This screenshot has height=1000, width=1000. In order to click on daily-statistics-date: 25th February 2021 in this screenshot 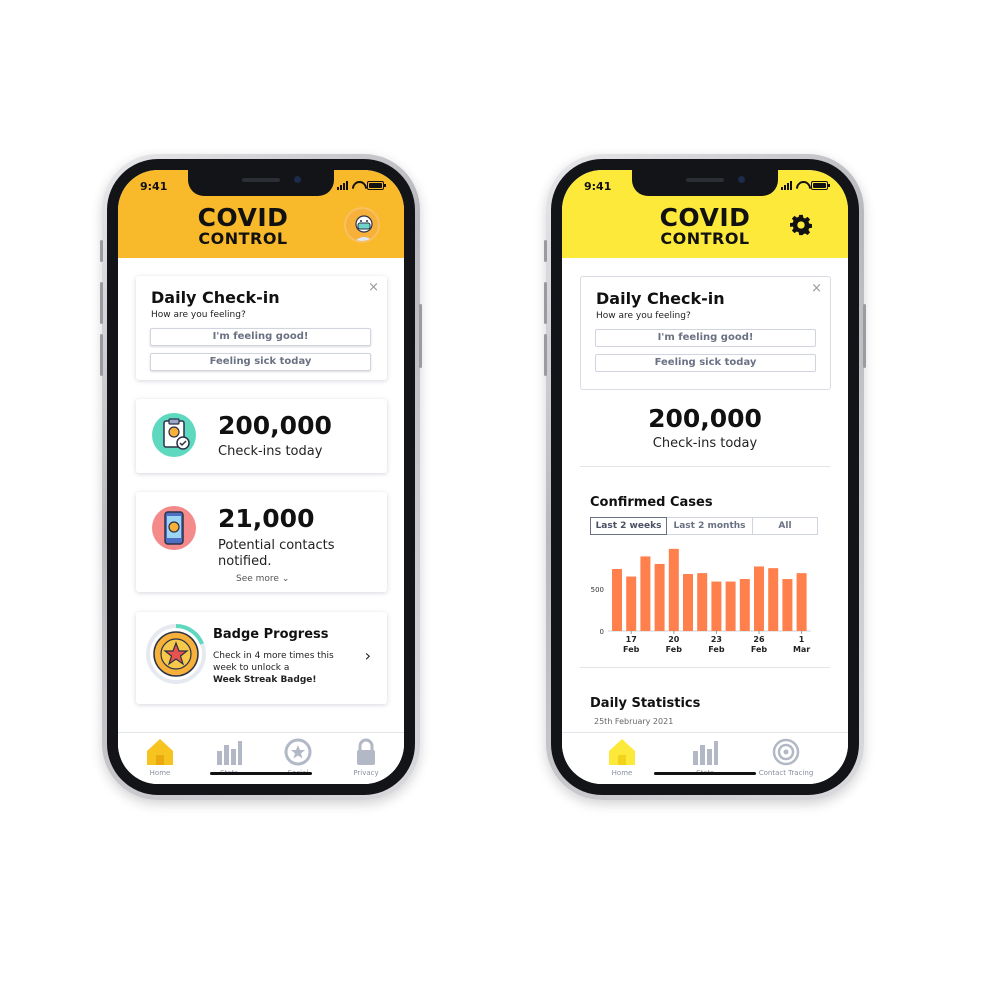, I will do `click(634, 721)`.